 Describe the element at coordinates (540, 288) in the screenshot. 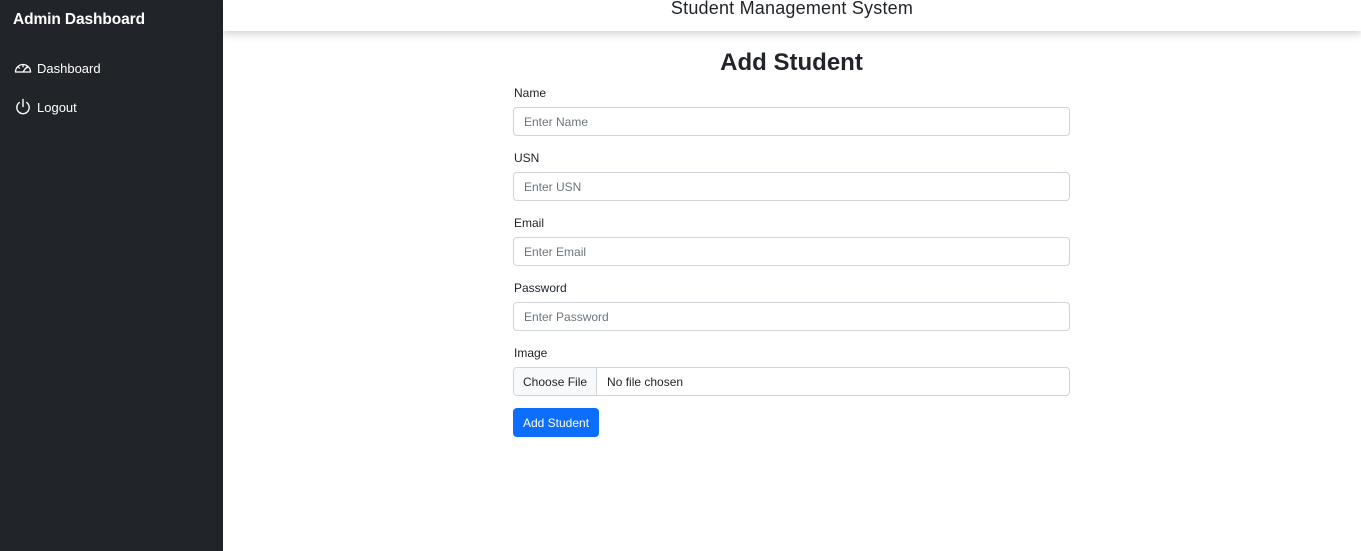

I see `password-label: Password` at that location.